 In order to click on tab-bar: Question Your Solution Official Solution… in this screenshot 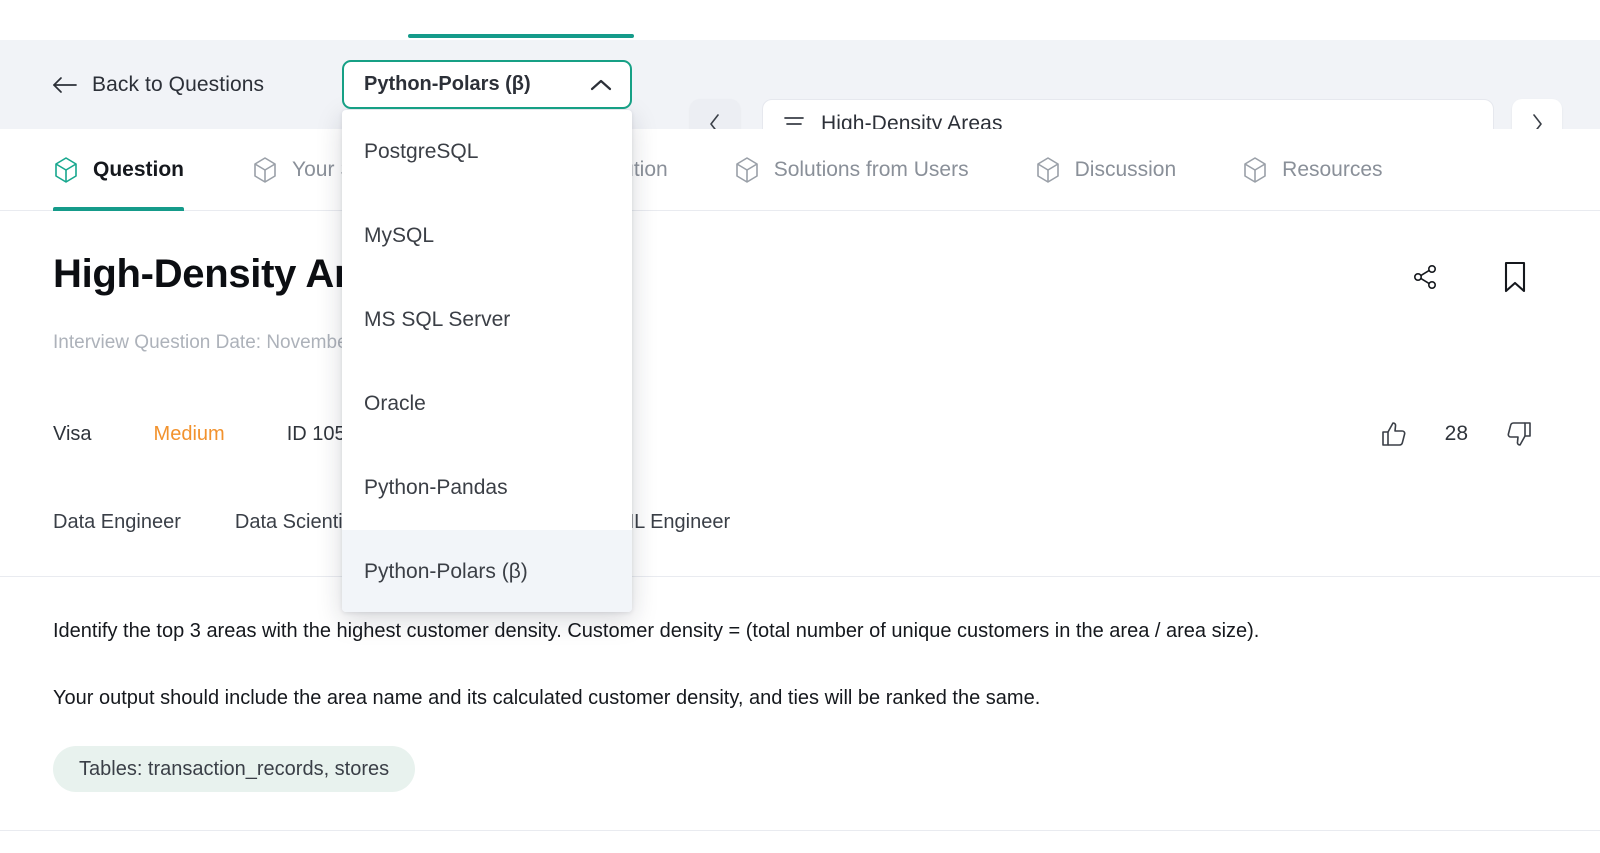, I will do `click(800, 170)`.